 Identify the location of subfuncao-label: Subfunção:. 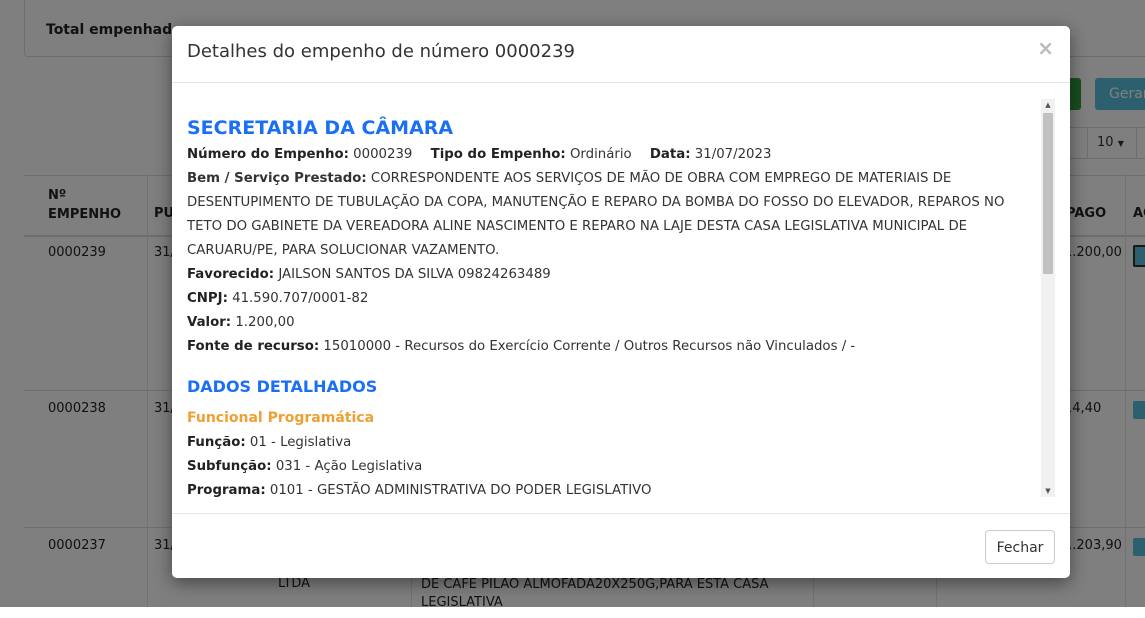
(229, 466).